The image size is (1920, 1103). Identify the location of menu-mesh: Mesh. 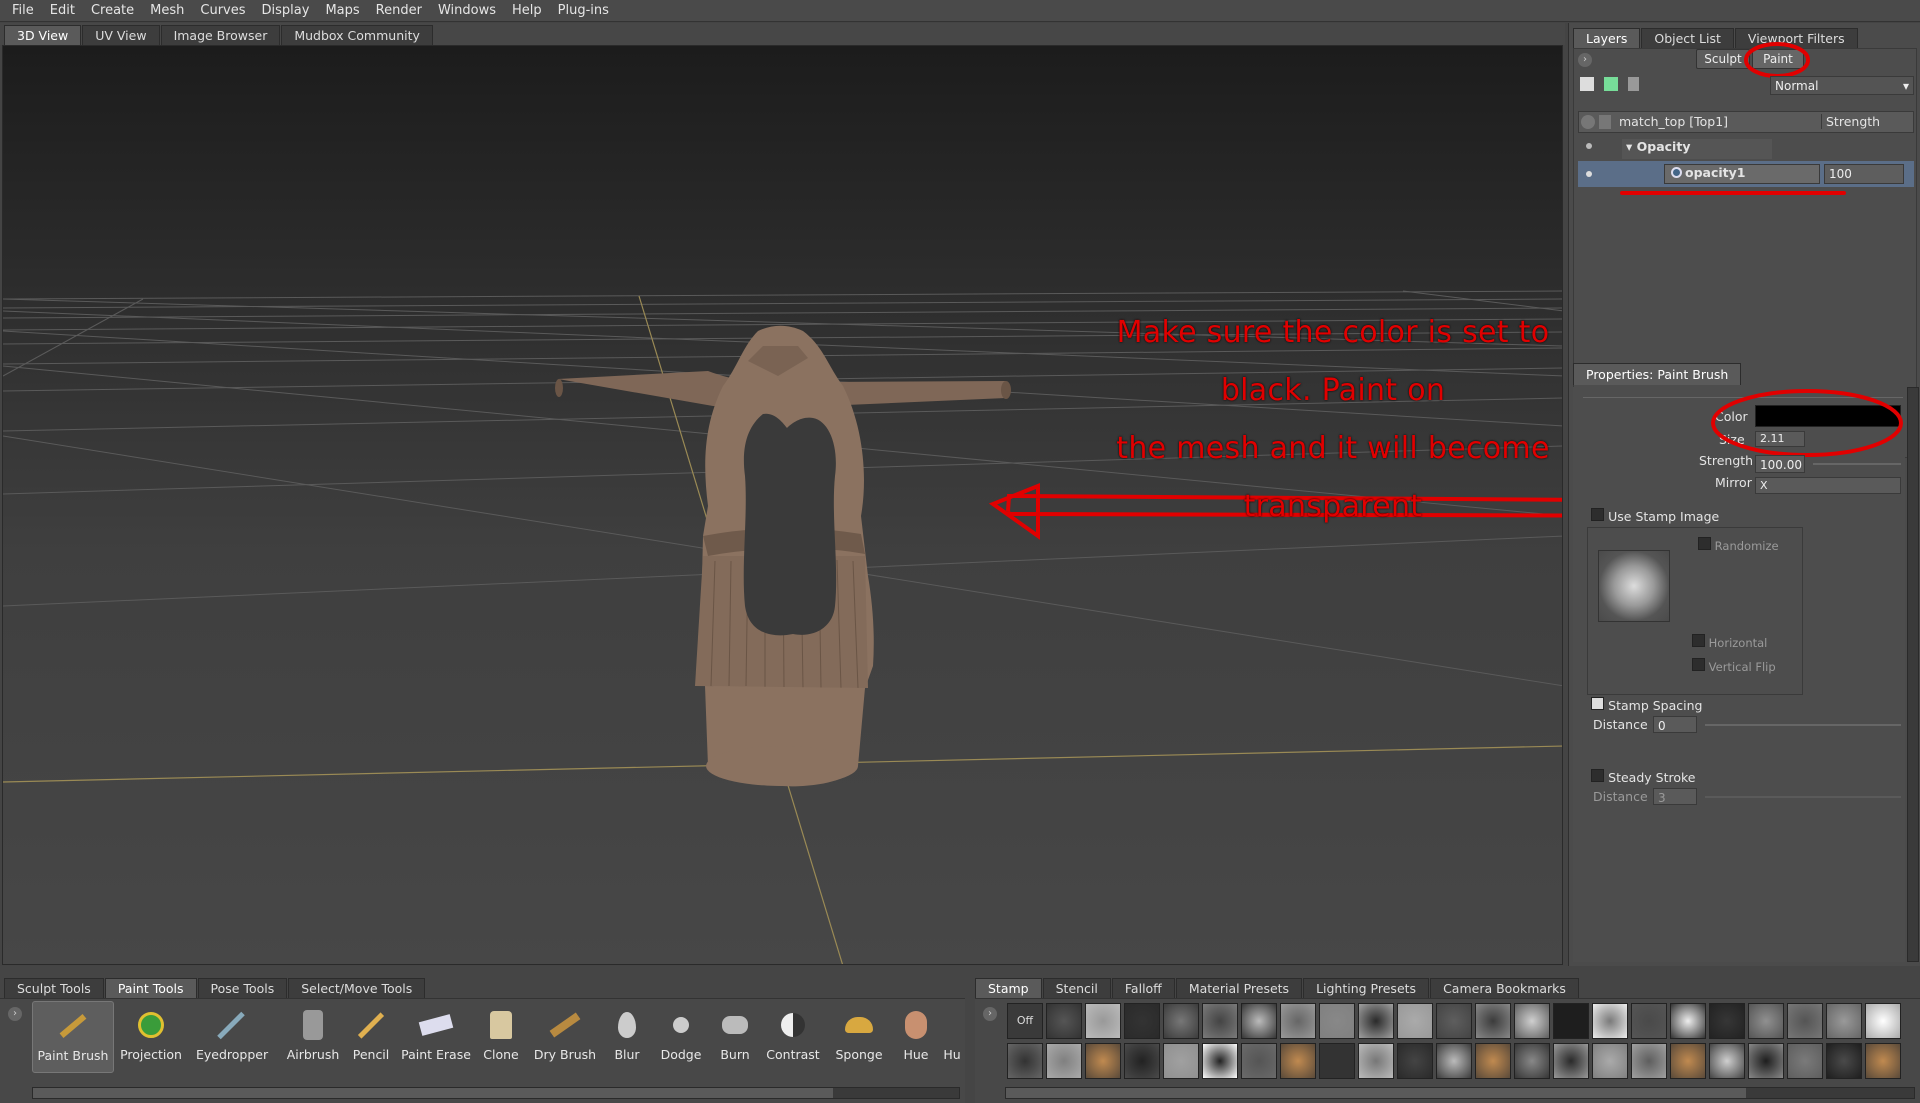
(167, 11).